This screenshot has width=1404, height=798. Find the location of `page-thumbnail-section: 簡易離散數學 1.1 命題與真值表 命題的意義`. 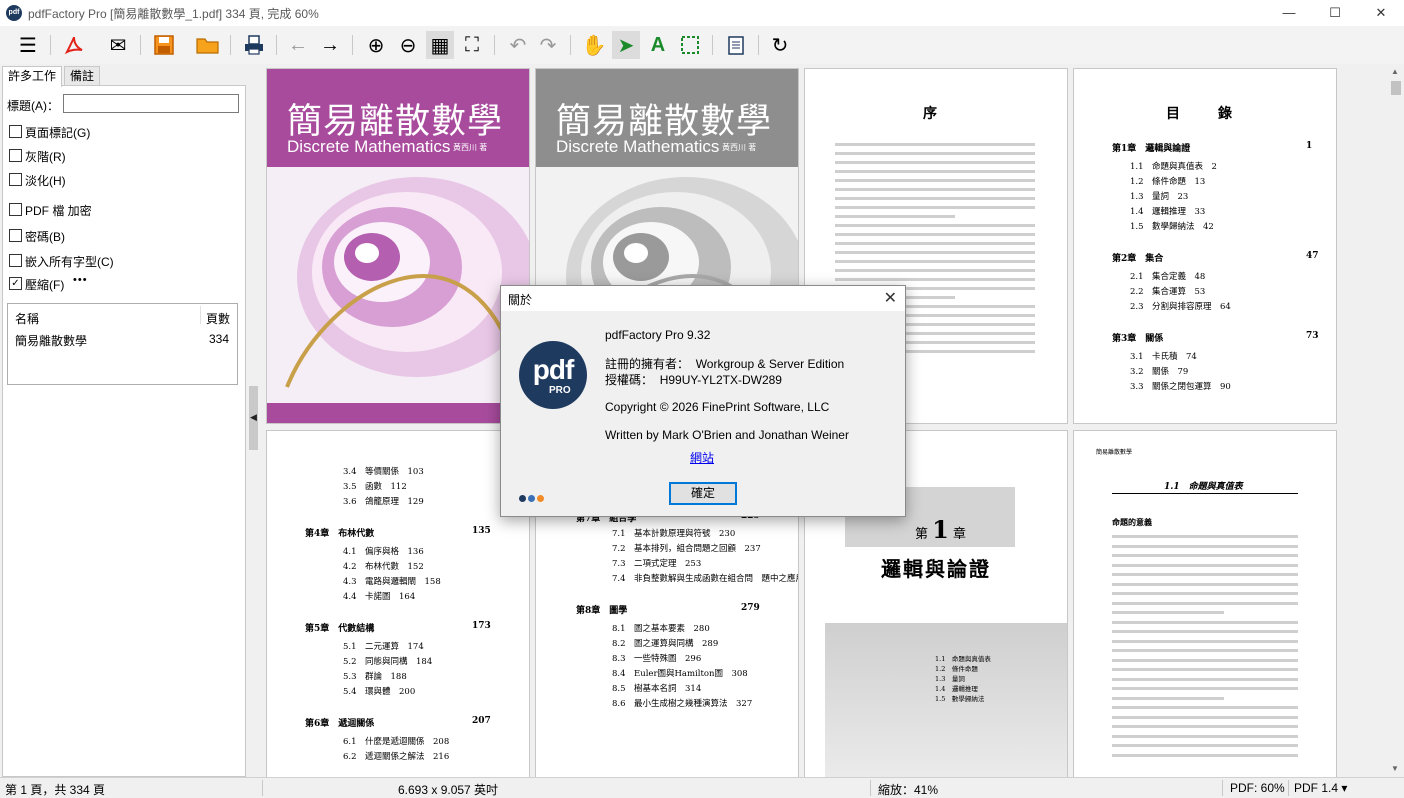

page-thumbnail-section: 簡易離散數學 1.1 命題與真值表 命題的意義 is located at coordinates (1205, 604).